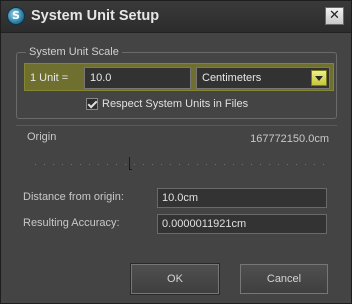 This screenshot has width=352, height=304. Describe the element at coordinates (289, 139) in the screenshot. I see `origin-value: 167772150.0cm` at that location.